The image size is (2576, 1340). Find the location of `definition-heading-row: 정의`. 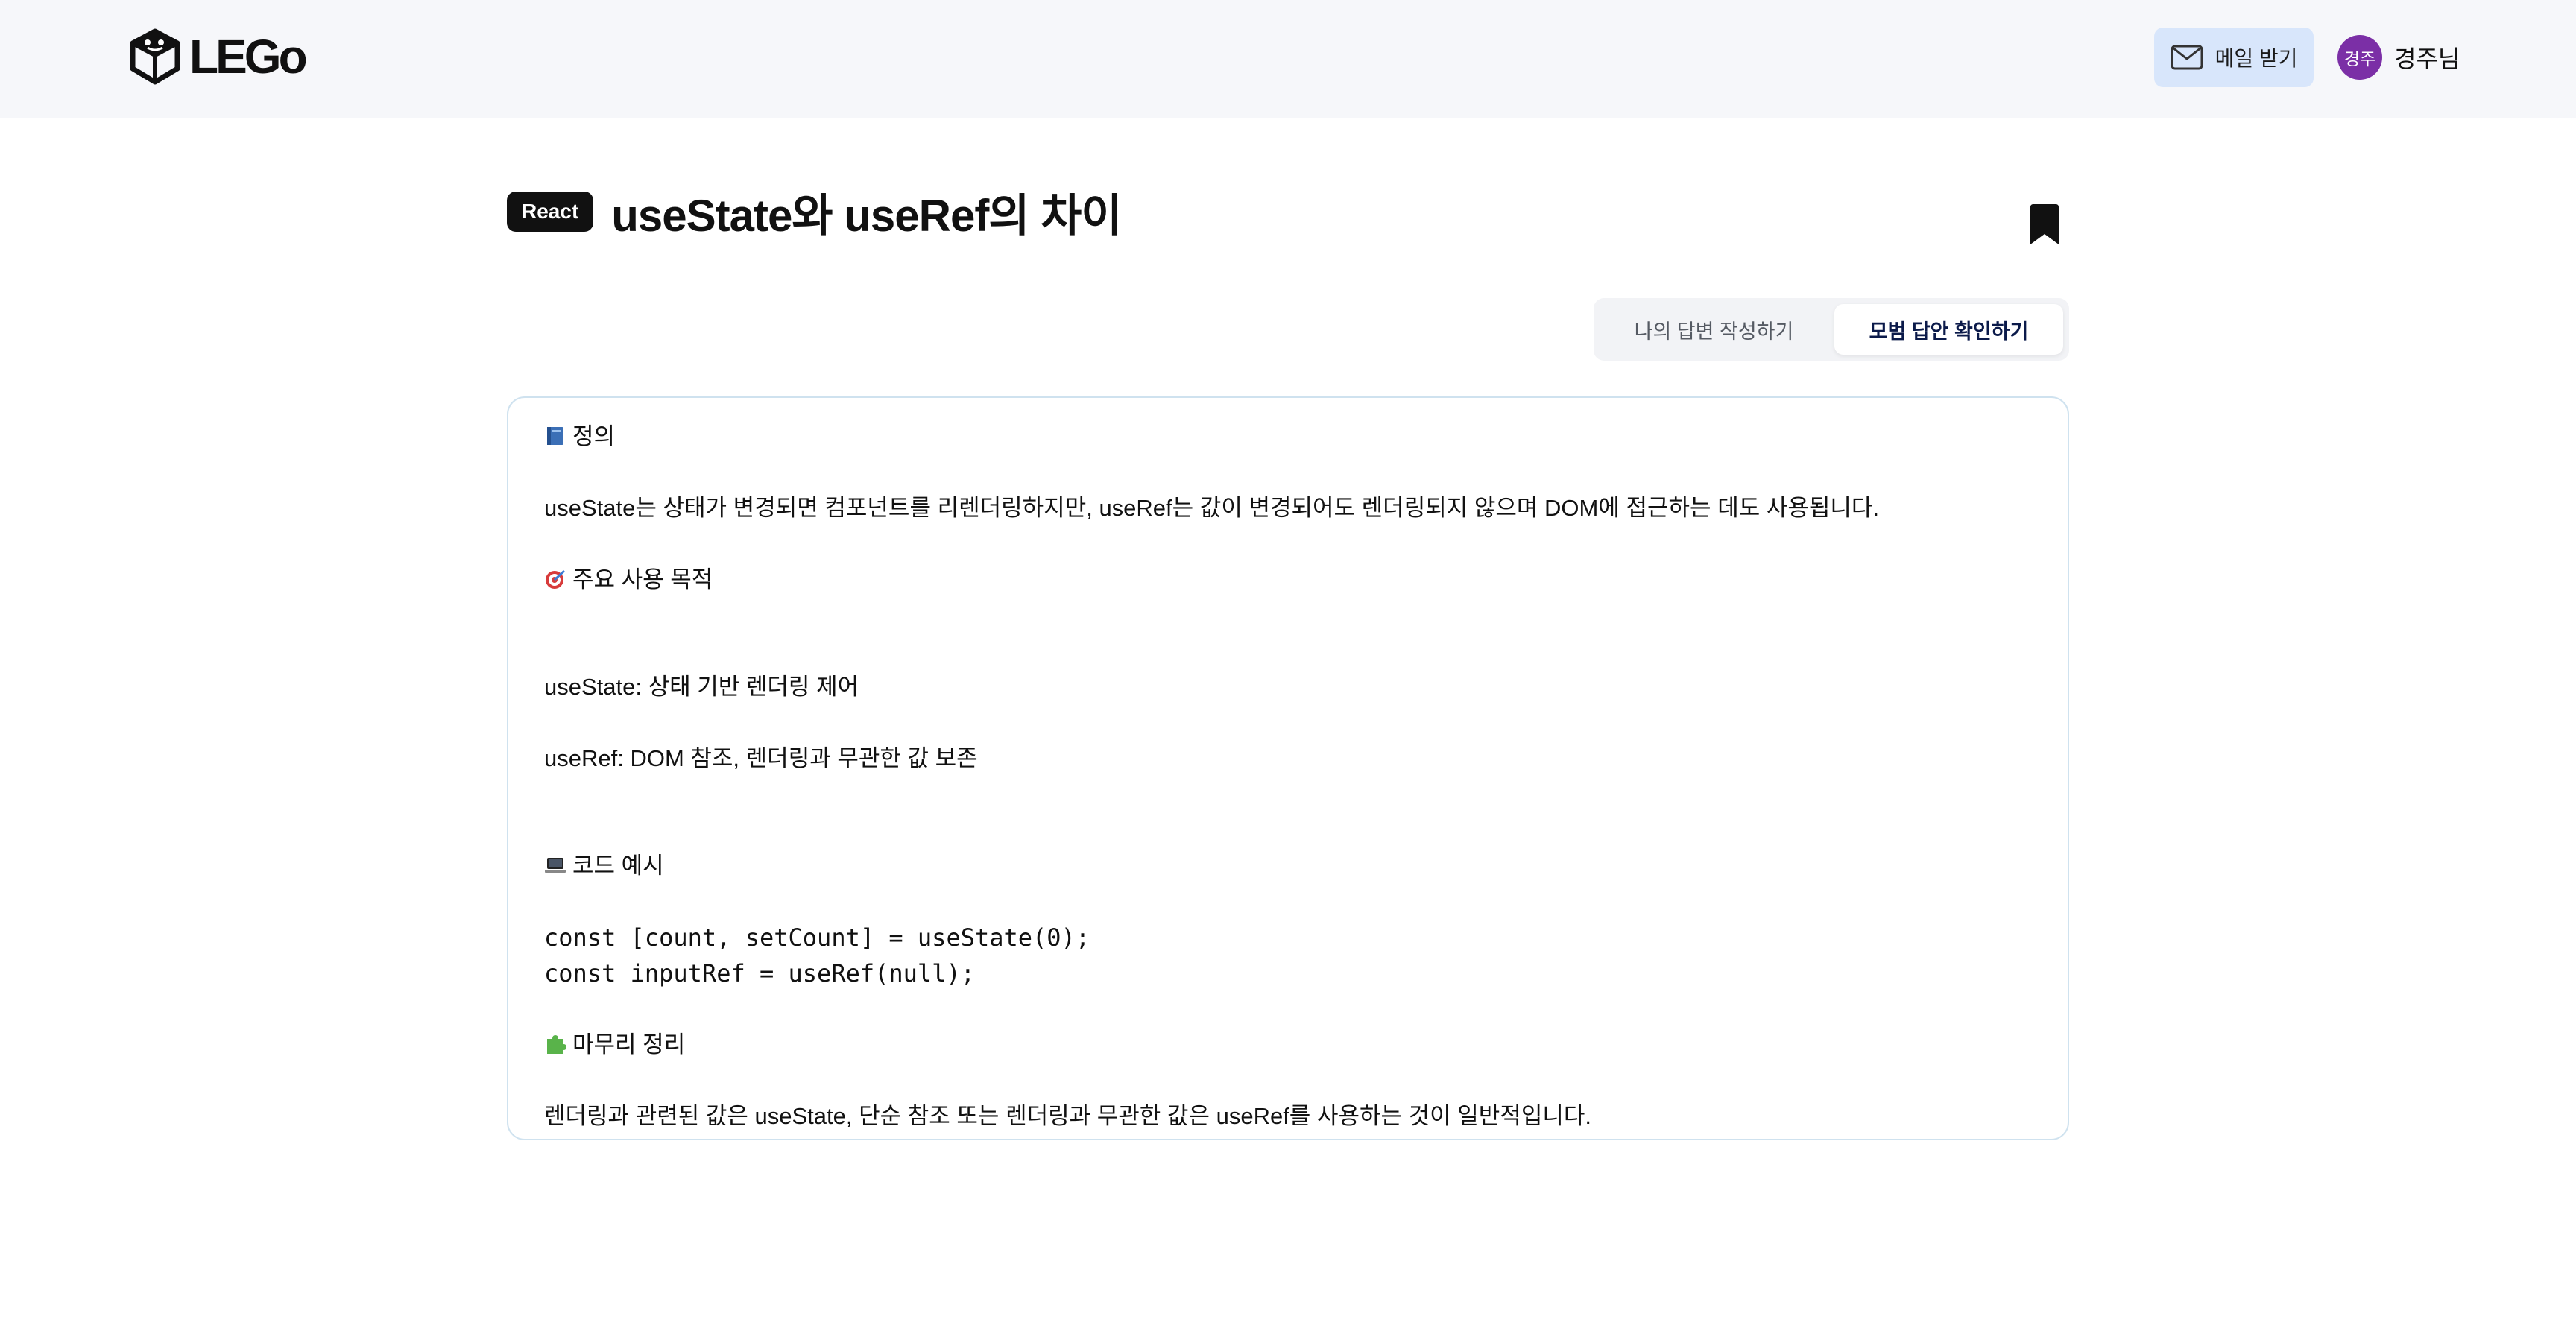

definition-heading-row: 정의 is located at coordinates (1288, 437).